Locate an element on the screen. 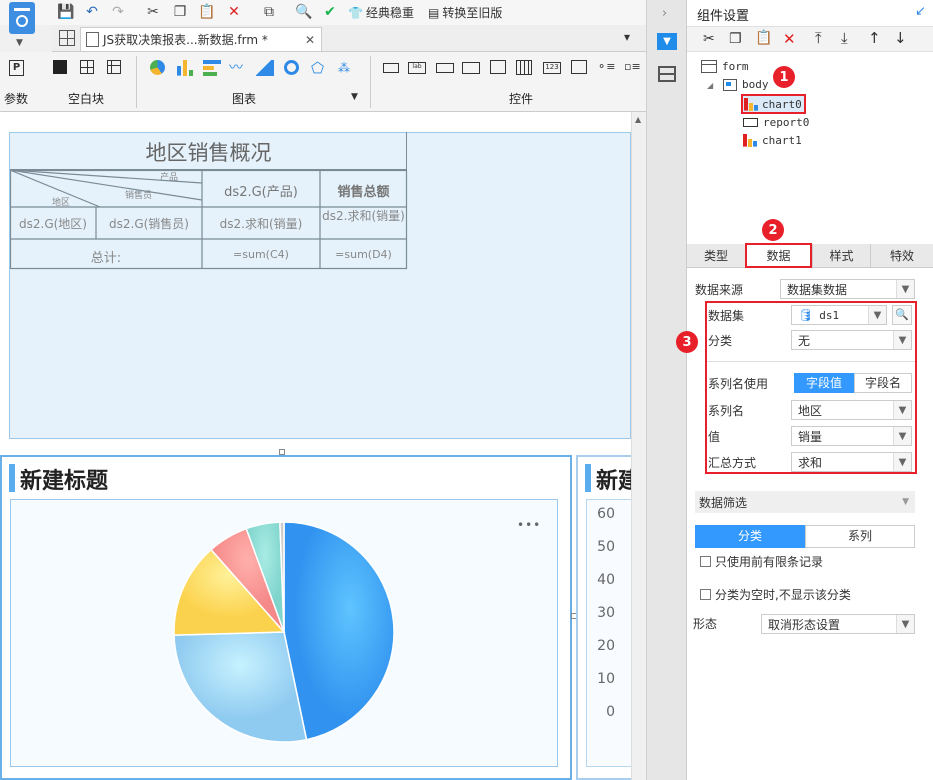  radar-chart-icon: ⬠ is located at coordinates (320, 68).